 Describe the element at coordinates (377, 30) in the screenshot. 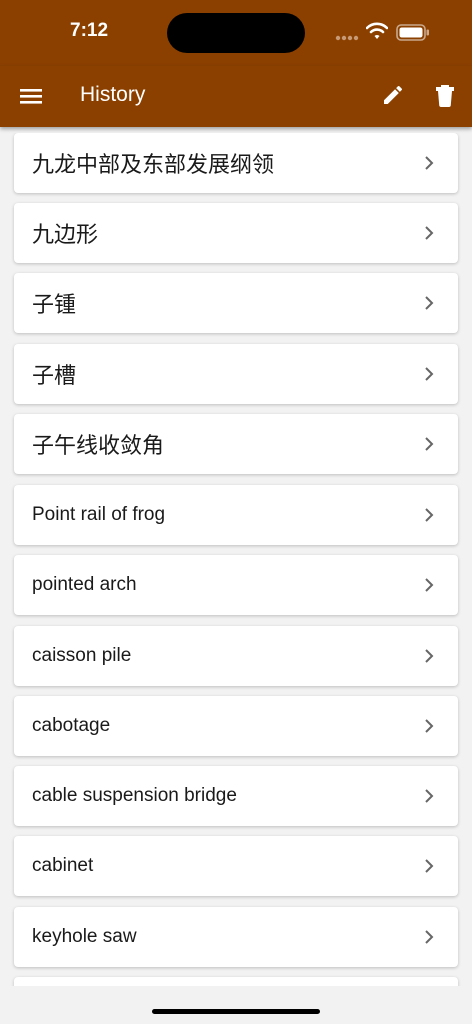

I see `wifi-icon` at that location.